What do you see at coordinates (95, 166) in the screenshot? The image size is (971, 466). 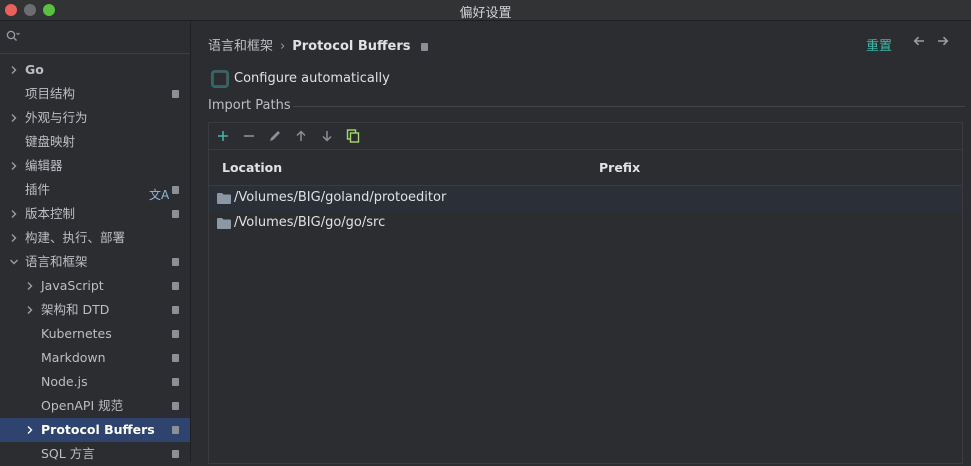 I see `sidebar-item: 编辑器` at bounding box center [95, 166].